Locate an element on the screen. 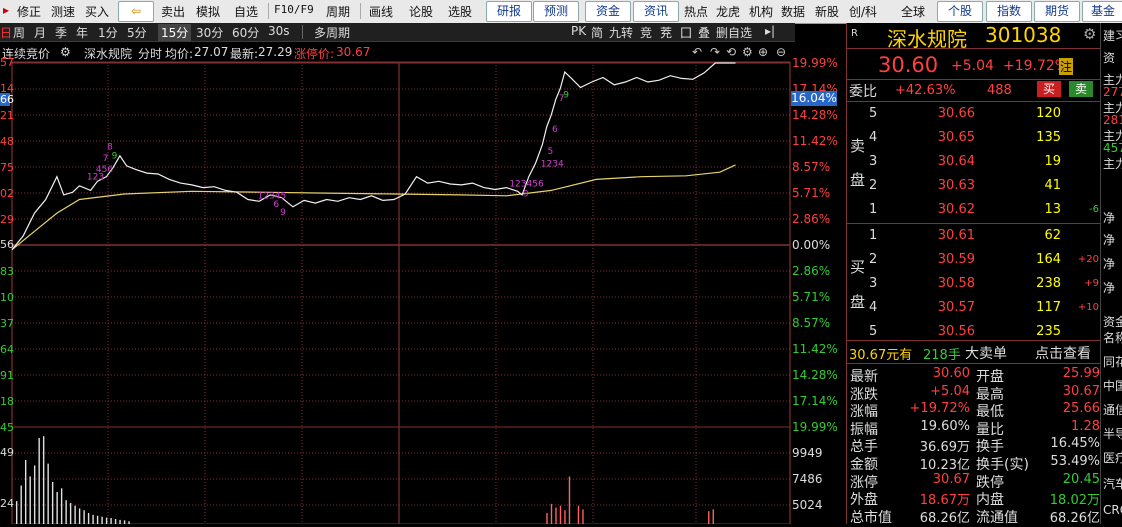  bid-change: +9 is located at coordinates (1091, 283).